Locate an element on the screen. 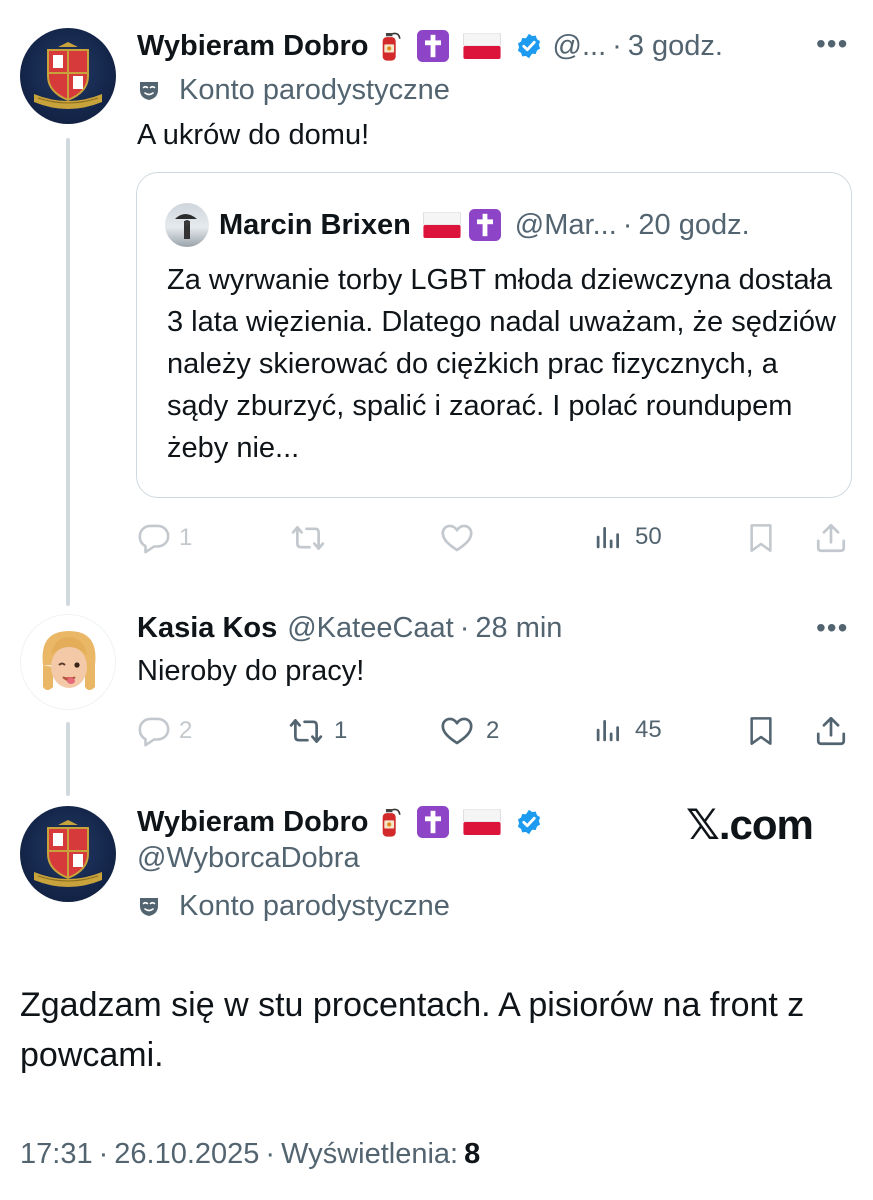 The image size is (873, 1200). tweet1-time: 3 godz. is located at coordinates (675, 46).